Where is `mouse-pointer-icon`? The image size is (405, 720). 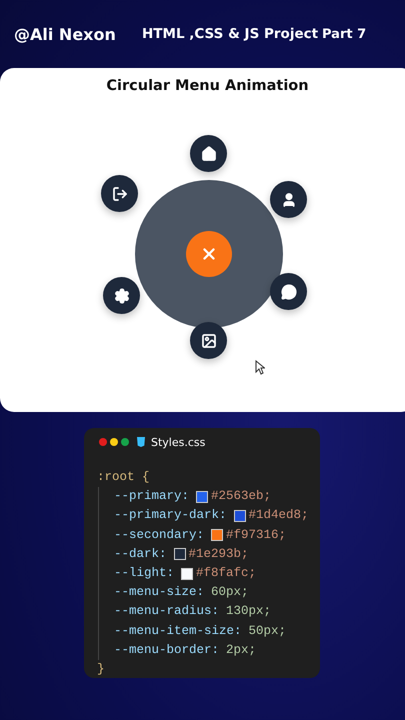 mouse-pointer-icon is located at coordinates (260, 367).